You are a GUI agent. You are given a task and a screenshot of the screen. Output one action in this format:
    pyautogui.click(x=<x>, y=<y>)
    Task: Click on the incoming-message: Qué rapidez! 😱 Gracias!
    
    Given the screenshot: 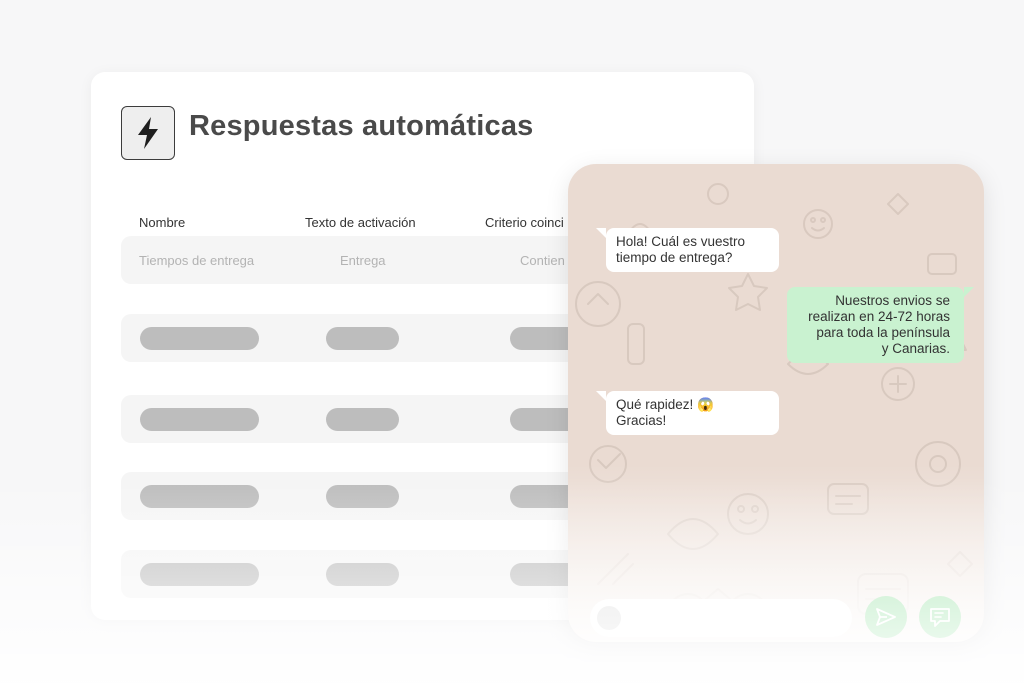 What is the action you would take?
    pyautogui.click(x=692, y=413)
    